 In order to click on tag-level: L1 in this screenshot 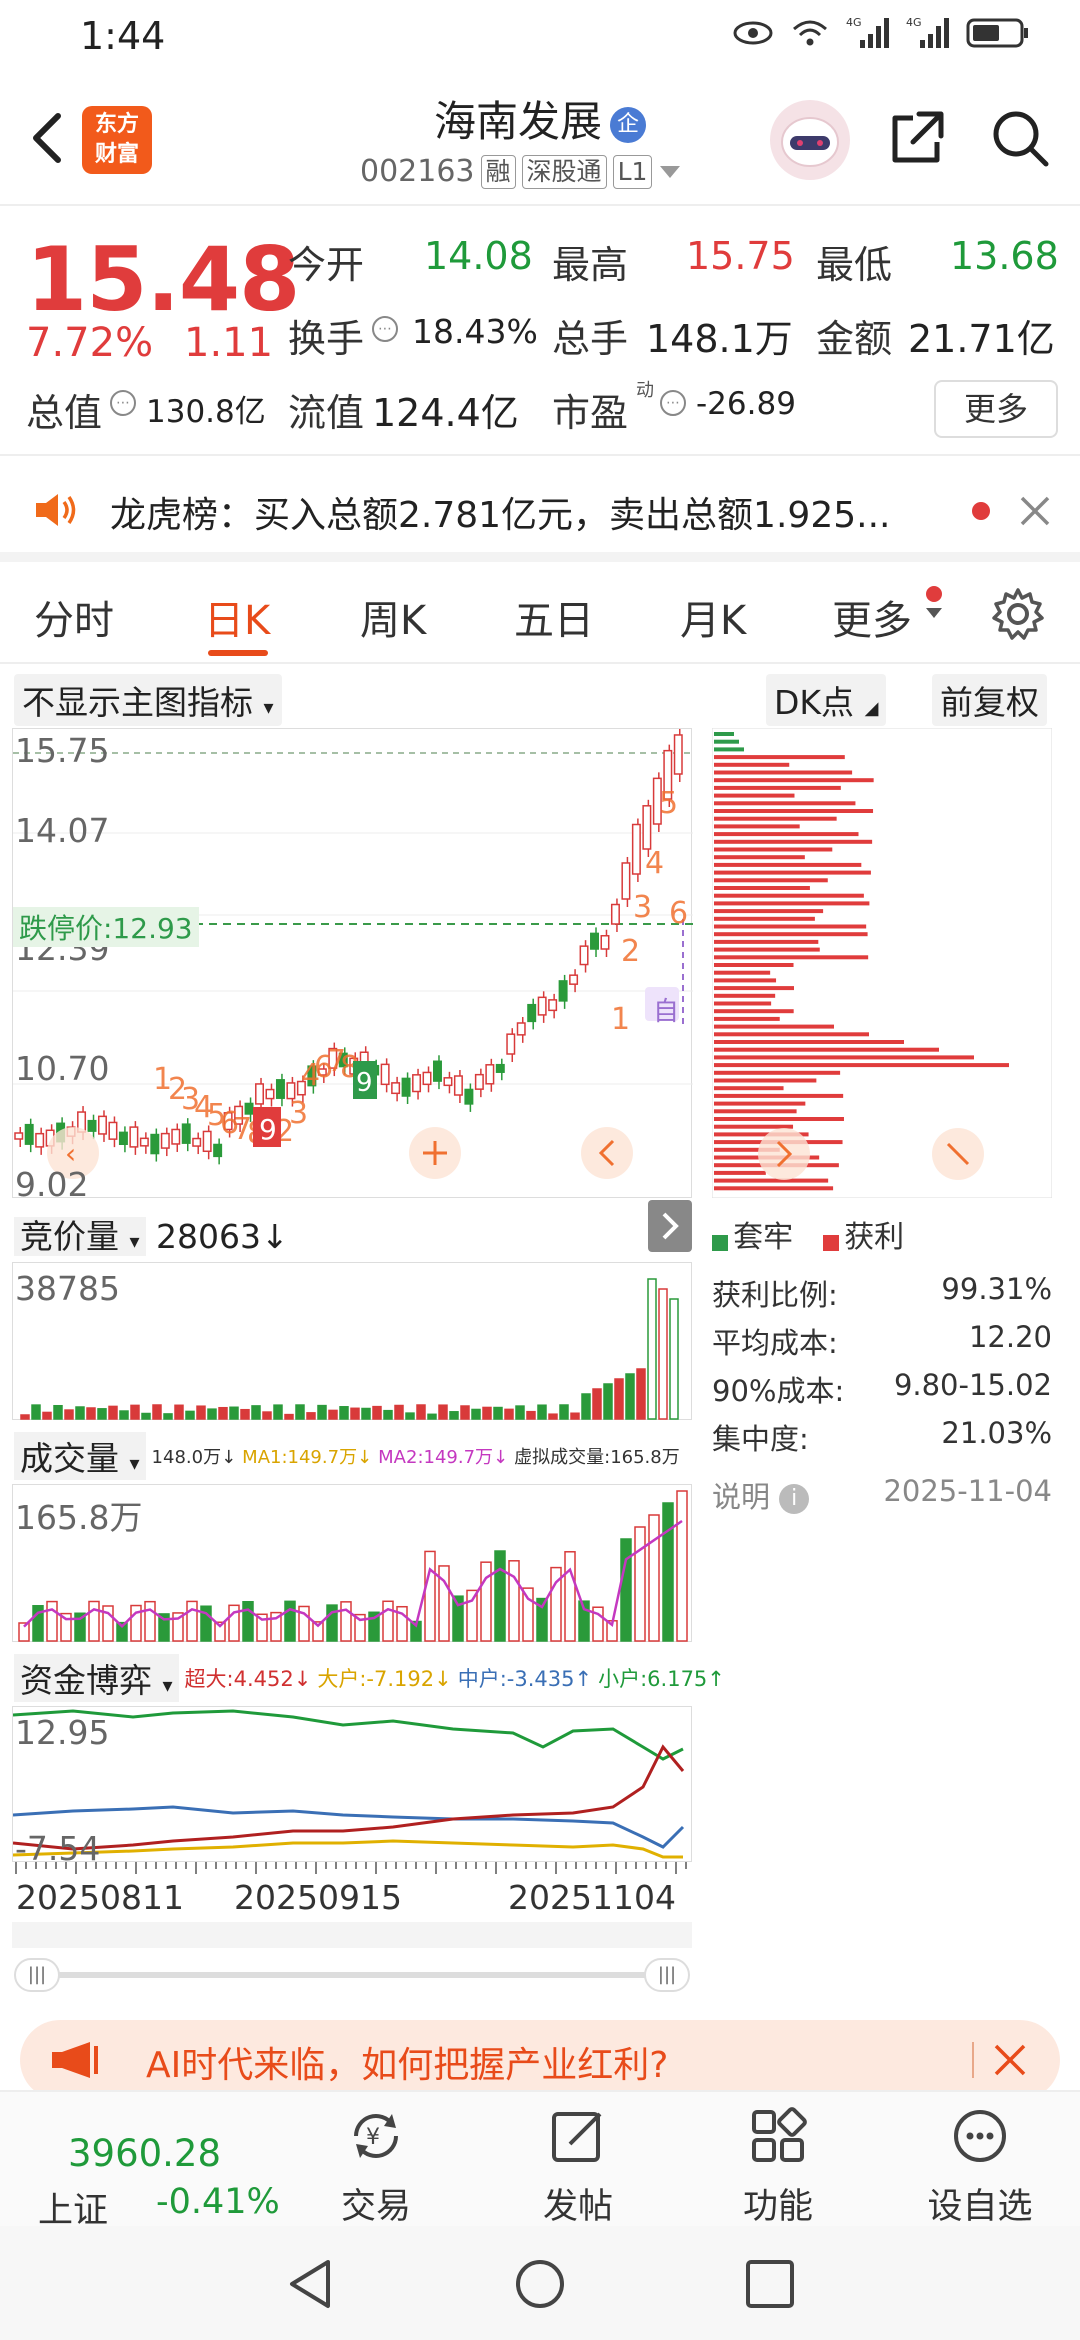, I will do `click(632, 171)`.